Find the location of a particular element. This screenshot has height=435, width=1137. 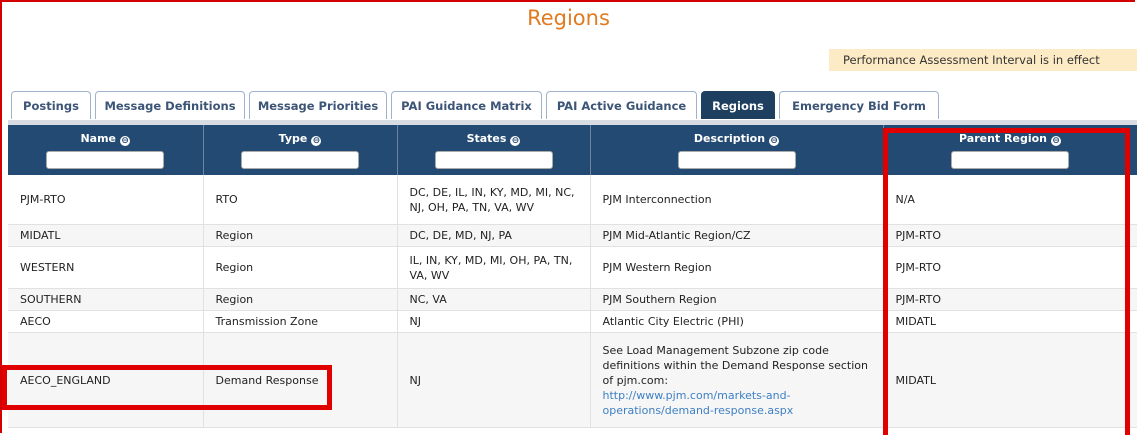

column-header-description: Description ⊖ is located at coordinates (737, 150).